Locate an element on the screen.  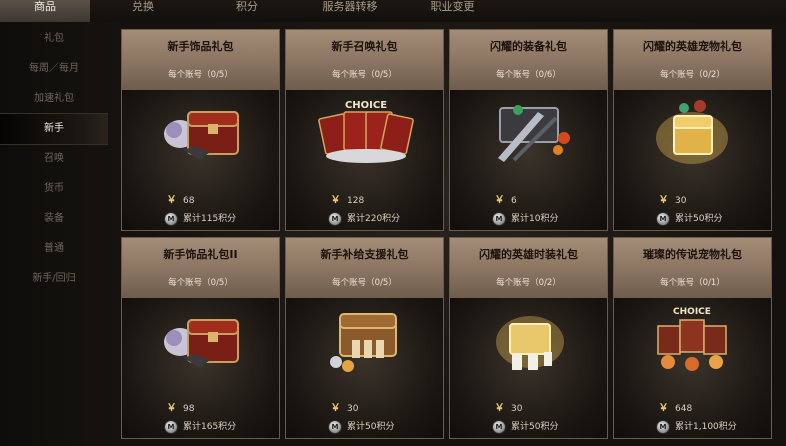
product-title: 新手饰品礼包II is located at coordinates (200, 254).